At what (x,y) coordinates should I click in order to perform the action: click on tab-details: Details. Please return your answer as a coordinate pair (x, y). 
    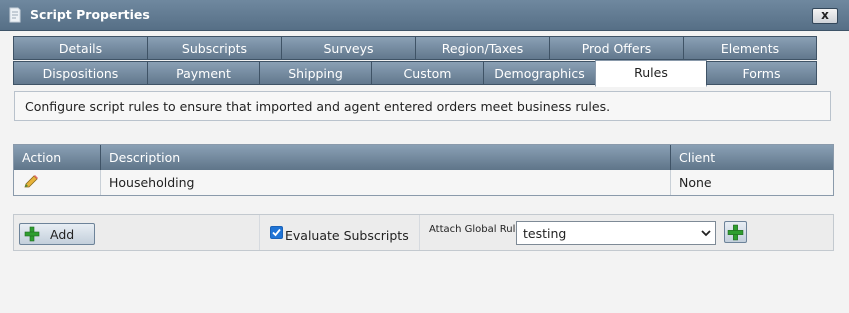
    Looking at the image, I should click on (80, 48).